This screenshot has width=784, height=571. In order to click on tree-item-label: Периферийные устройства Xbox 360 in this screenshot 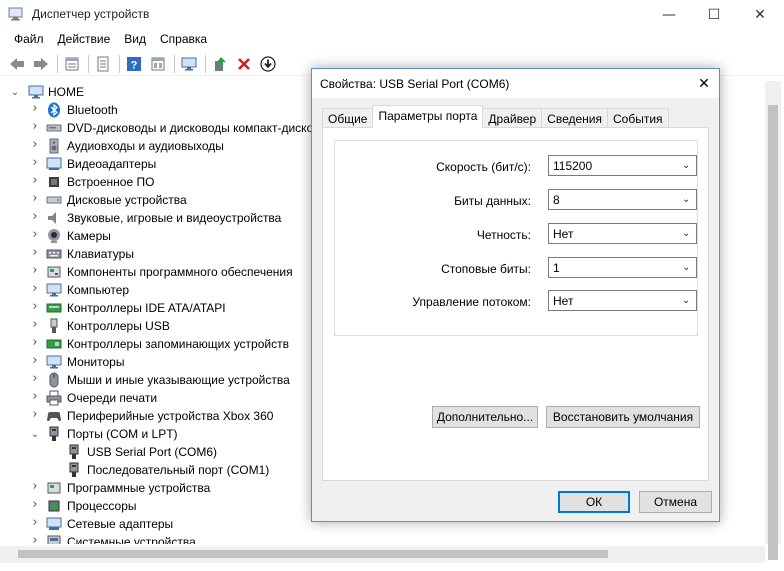, I will do `click(170, 416)`.